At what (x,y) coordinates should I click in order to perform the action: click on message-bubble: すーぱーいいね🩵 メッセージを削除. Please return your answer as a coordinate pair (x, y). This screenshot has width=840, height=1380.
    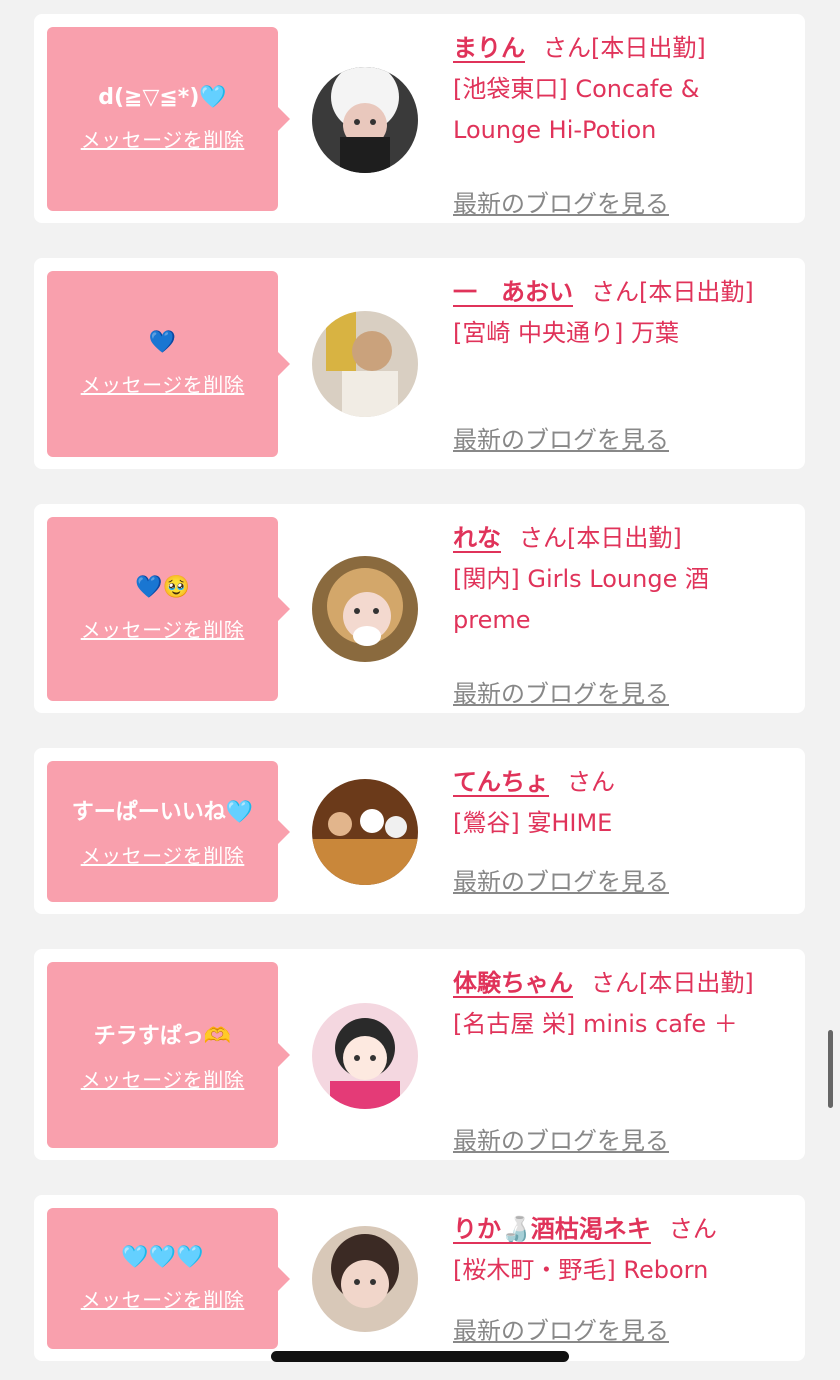
    Looking at the image, I should click on (168, 831).